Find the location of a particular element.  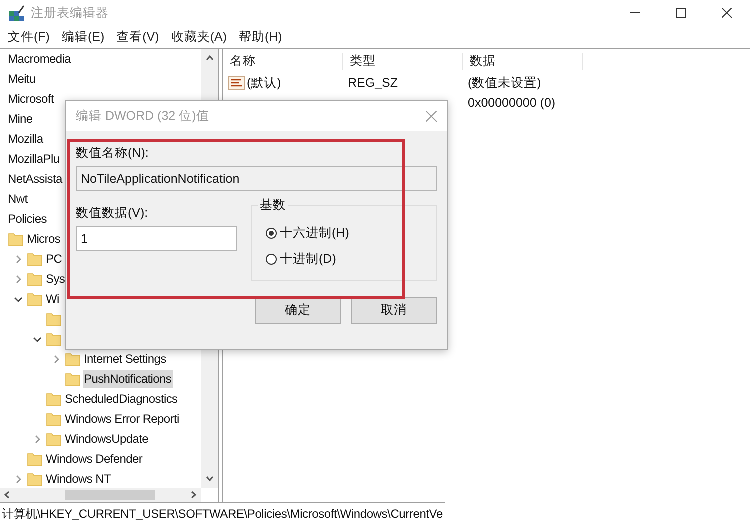

tree-item: Policies is located at coordinates (27, 219).